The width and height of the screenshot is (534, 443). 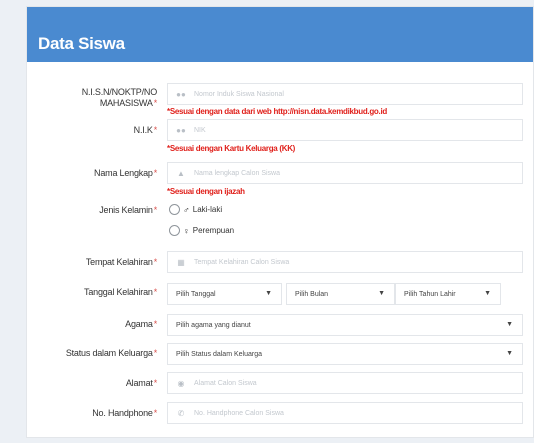 What do you see at coordinates (345, 94) in the screenshot?
I see `nisn-input: ●● Nomor Induk Siswa Nasional` at bounding box center [345, 94].